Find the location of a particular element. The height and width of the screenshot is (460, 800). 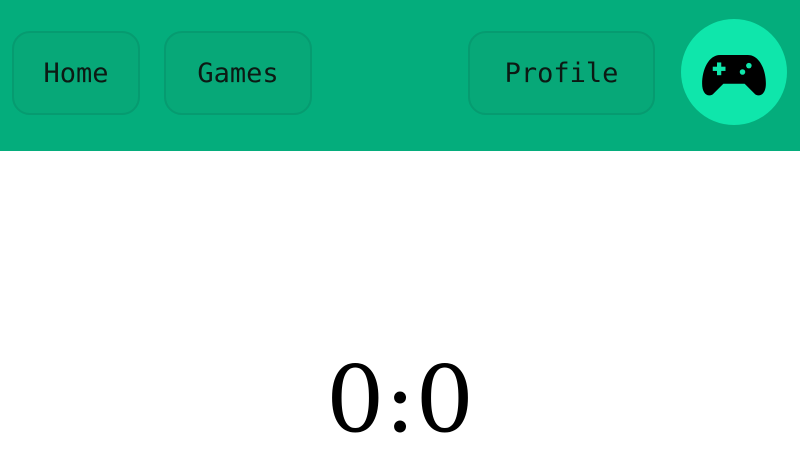

games-button-label: Games is located at coordinates (238, 73).